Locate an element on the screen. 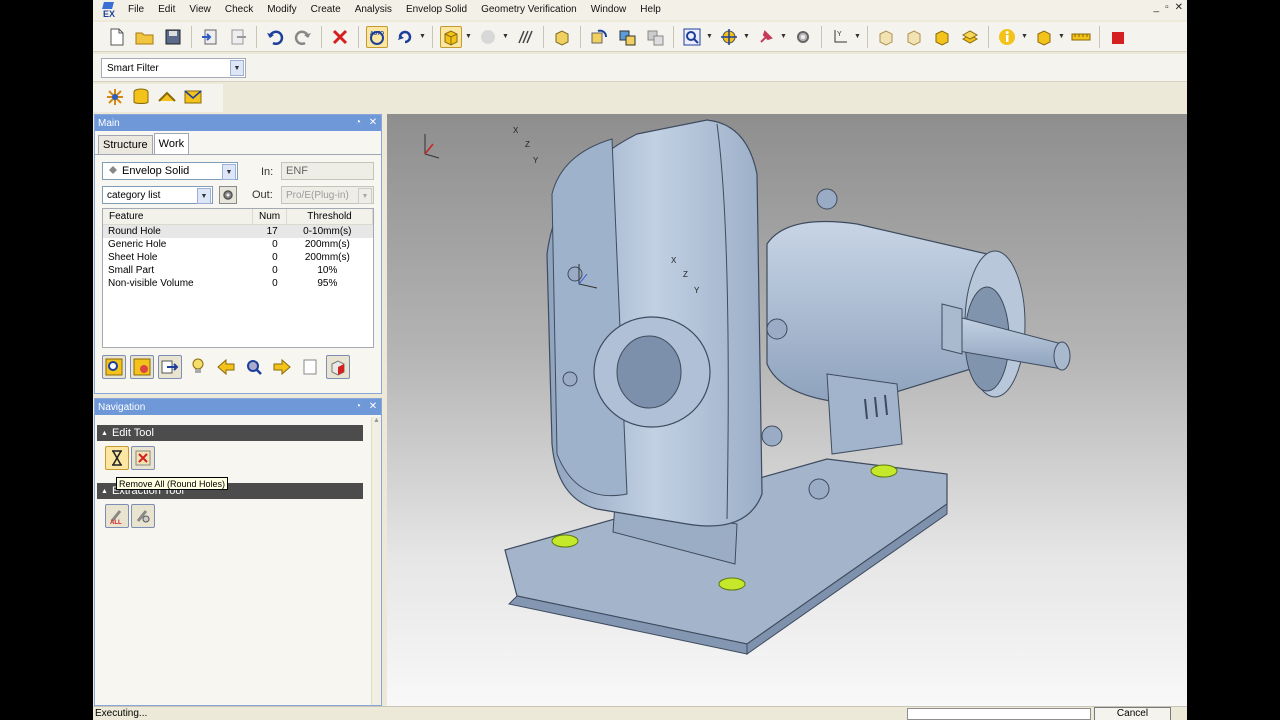 Image resolution: width=1280 pixels, height=720 pixels. status-bar: Executing... Cancel is located at coordinates (640, 713).